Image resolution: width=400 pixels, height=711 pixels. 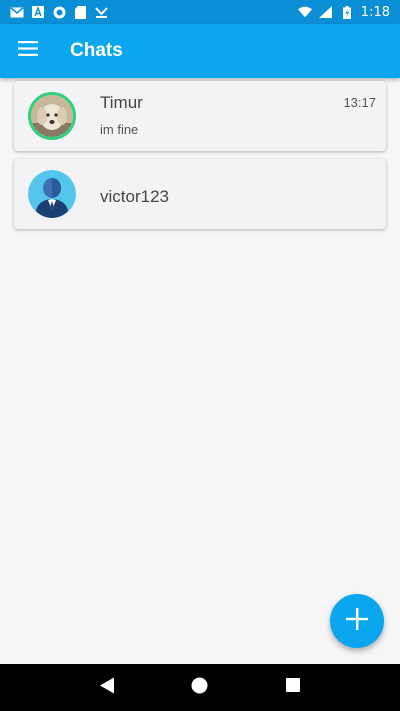 I want to click on back-icon, so click(x=107, y=688).